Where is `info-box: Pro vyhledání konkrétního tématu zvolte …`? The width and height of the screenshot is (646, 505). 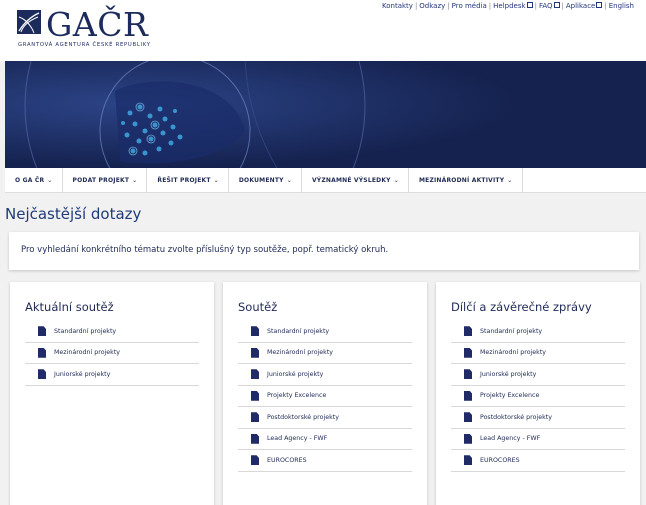 info-box: Pro vyhledání konkrétního tématu zvolte … is located at coordinates (324, 251).